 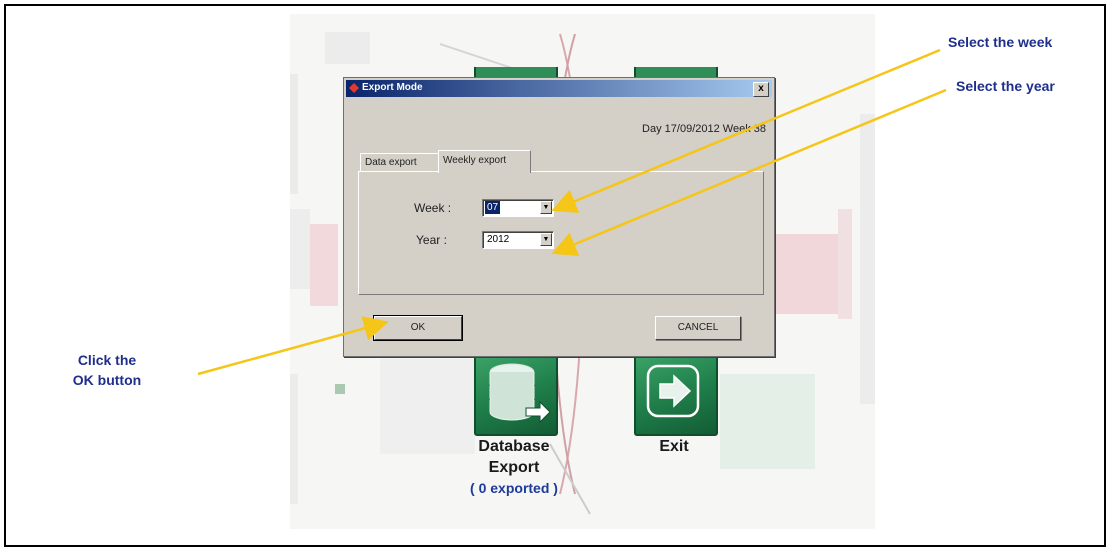 What do you see at coordinates (293, 346) in the screenshot?
I see `arrow-to-ok` at bounding box center [293, 346].